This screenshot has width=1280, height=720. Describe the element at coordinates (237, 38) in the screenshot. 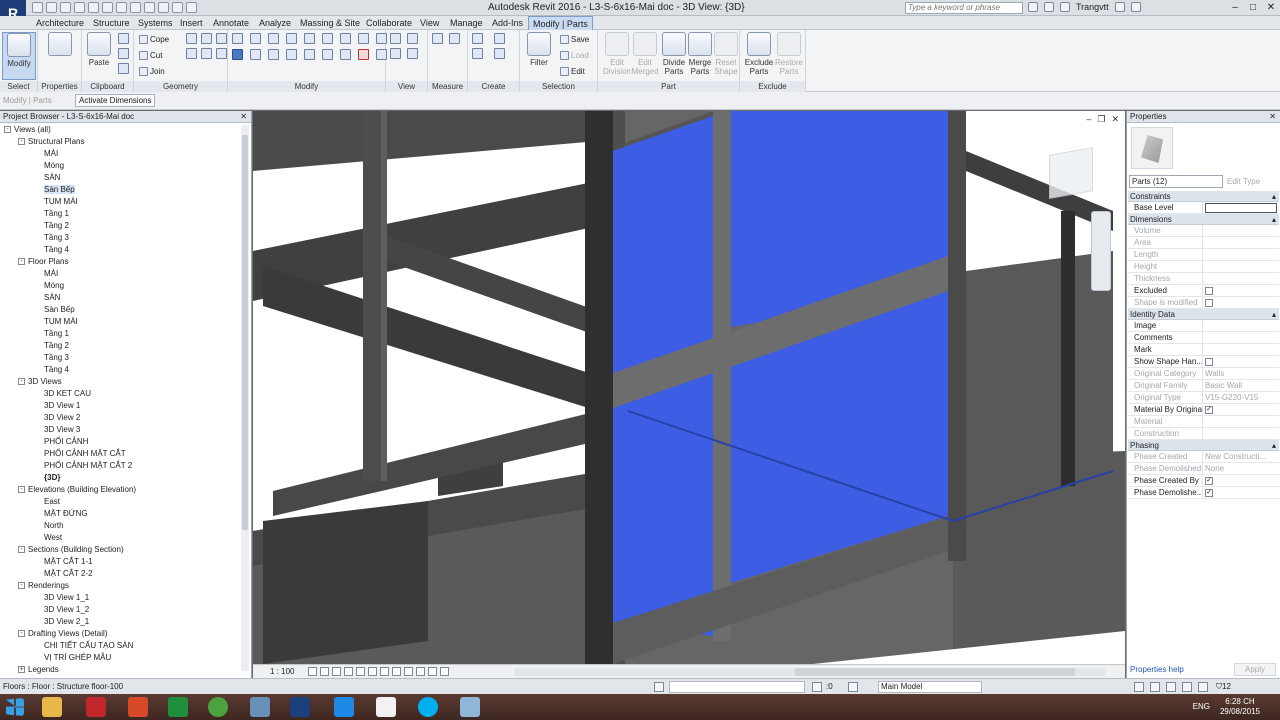

I see `align-icon` at that location.